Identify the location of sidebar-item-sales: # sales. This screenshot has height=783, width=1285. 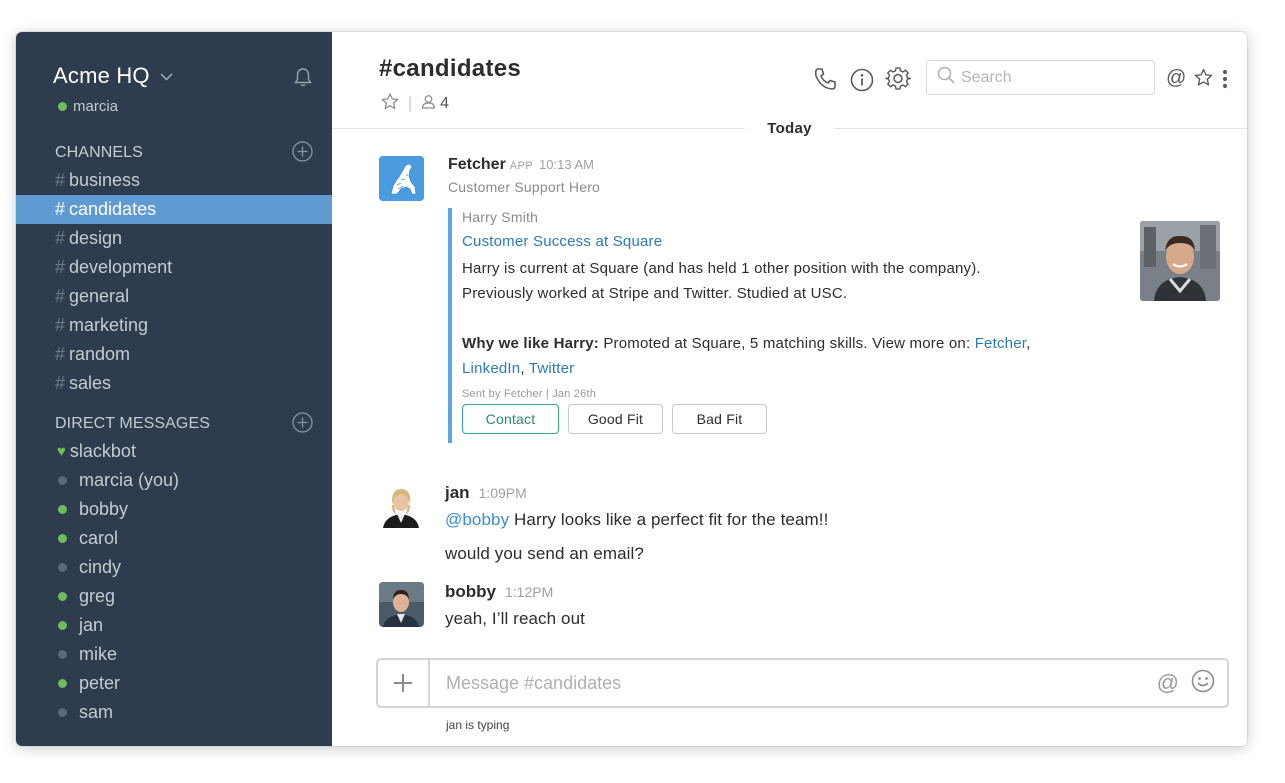
(174, 383).